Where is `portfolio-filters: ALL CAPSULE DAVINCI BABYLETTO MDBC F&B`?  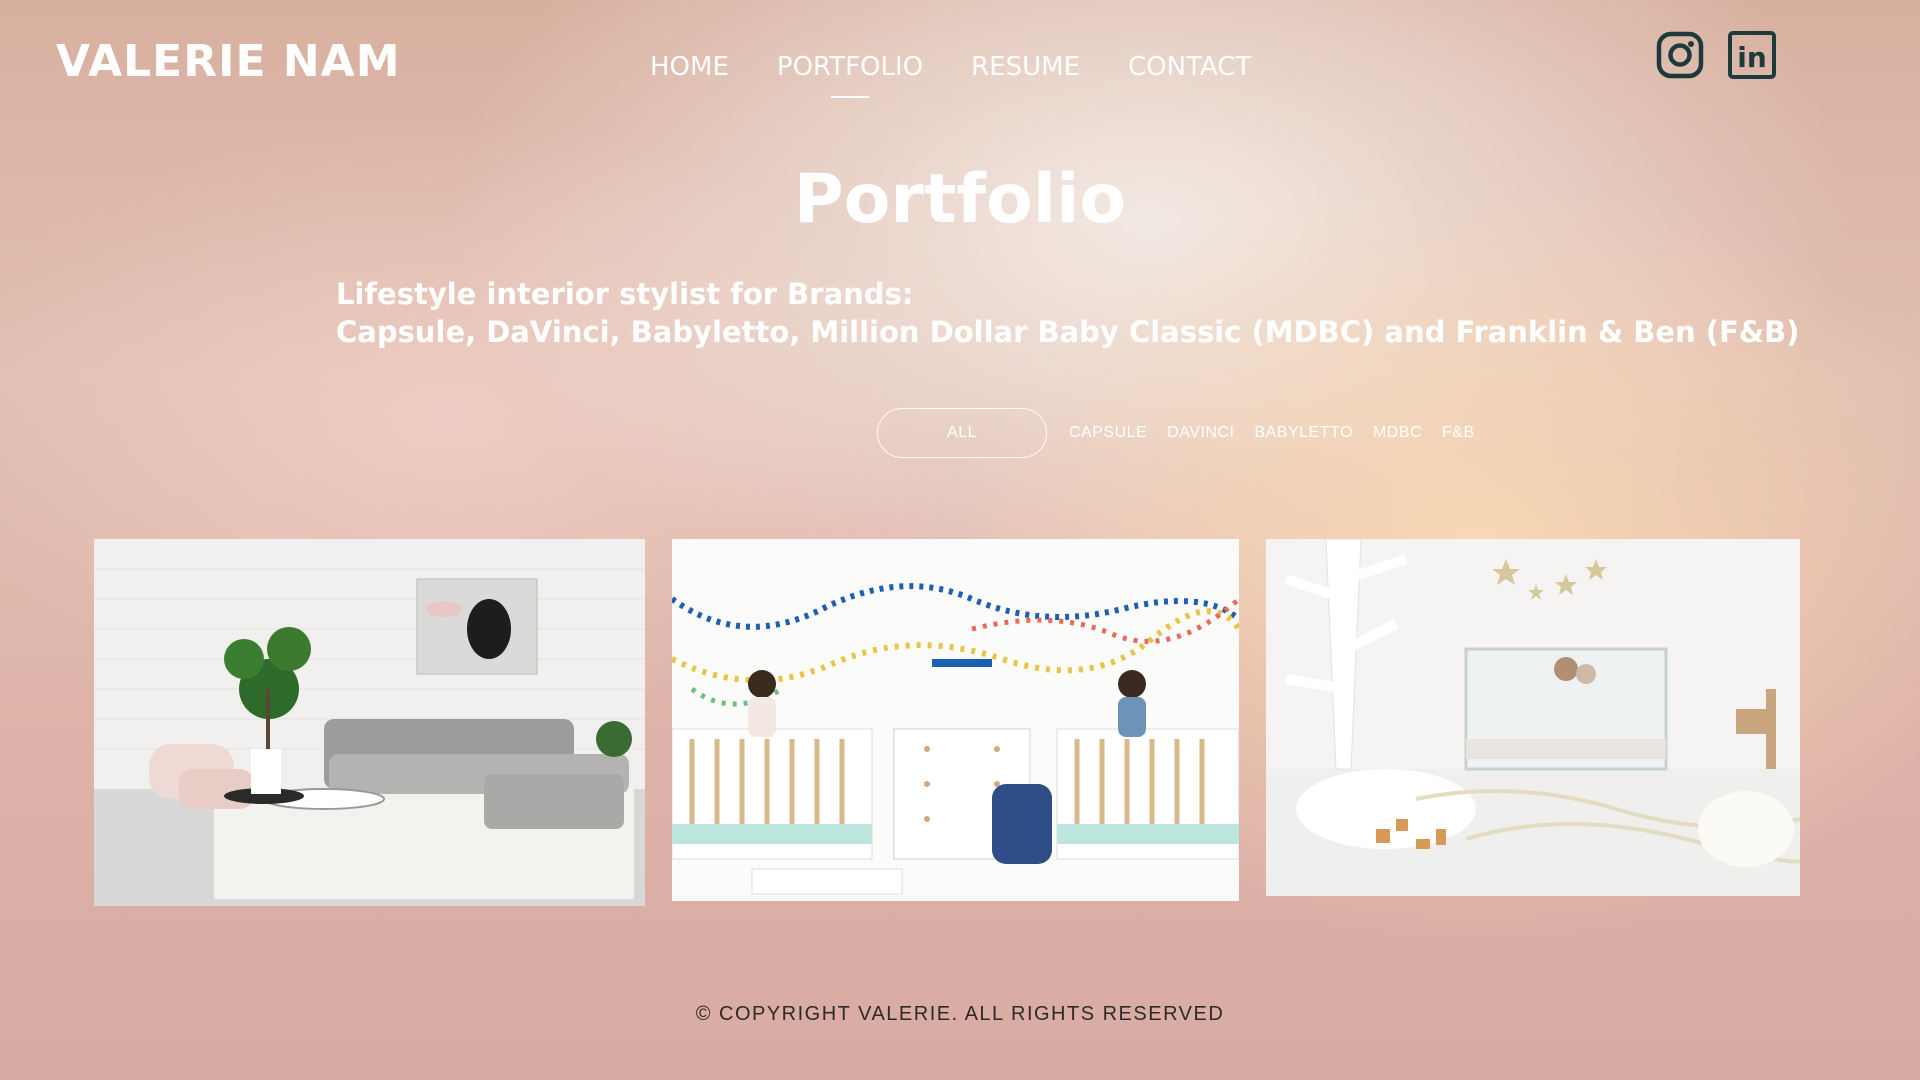 portfolio-filters: ALL CAPSULE DAVINCI BABYLETTO MDBC F&B is located at coordinates (1176, 433).